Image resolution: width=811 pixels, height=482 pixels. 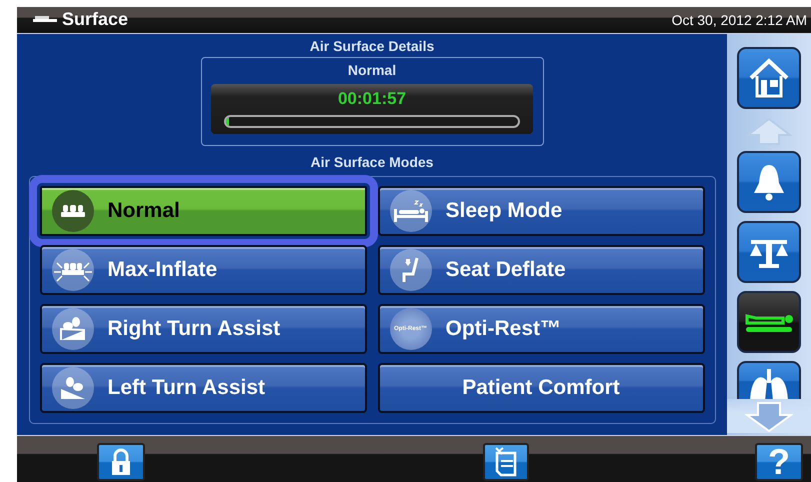 What do you see at coordinates (506, 462) in the screenshot?
I see `notes-button` at bounding box center [506, 462].